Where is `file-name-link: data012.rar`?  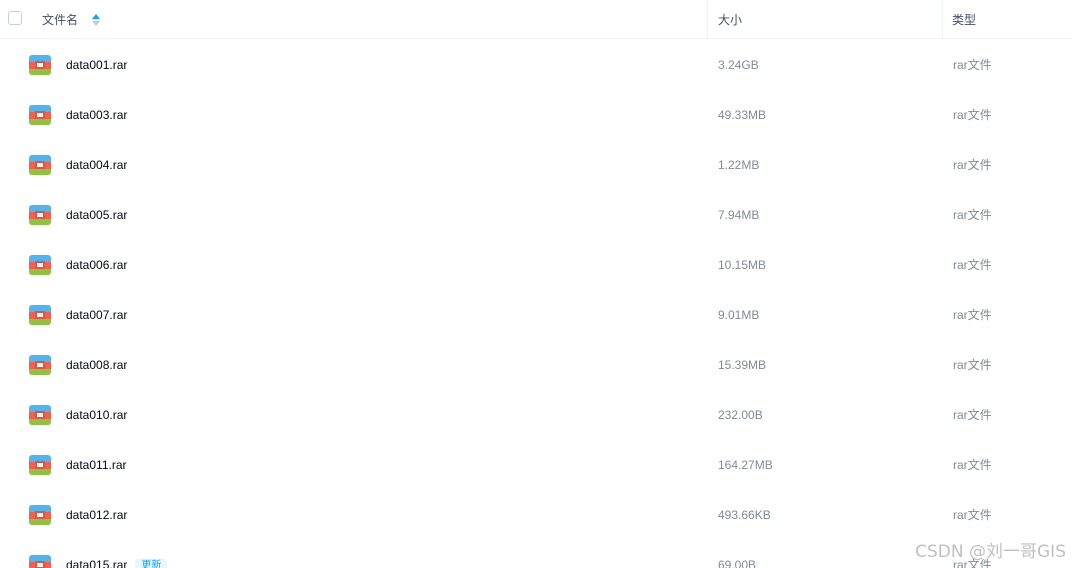 file-name-link: data012.rar is located at coordinates (96, 515).